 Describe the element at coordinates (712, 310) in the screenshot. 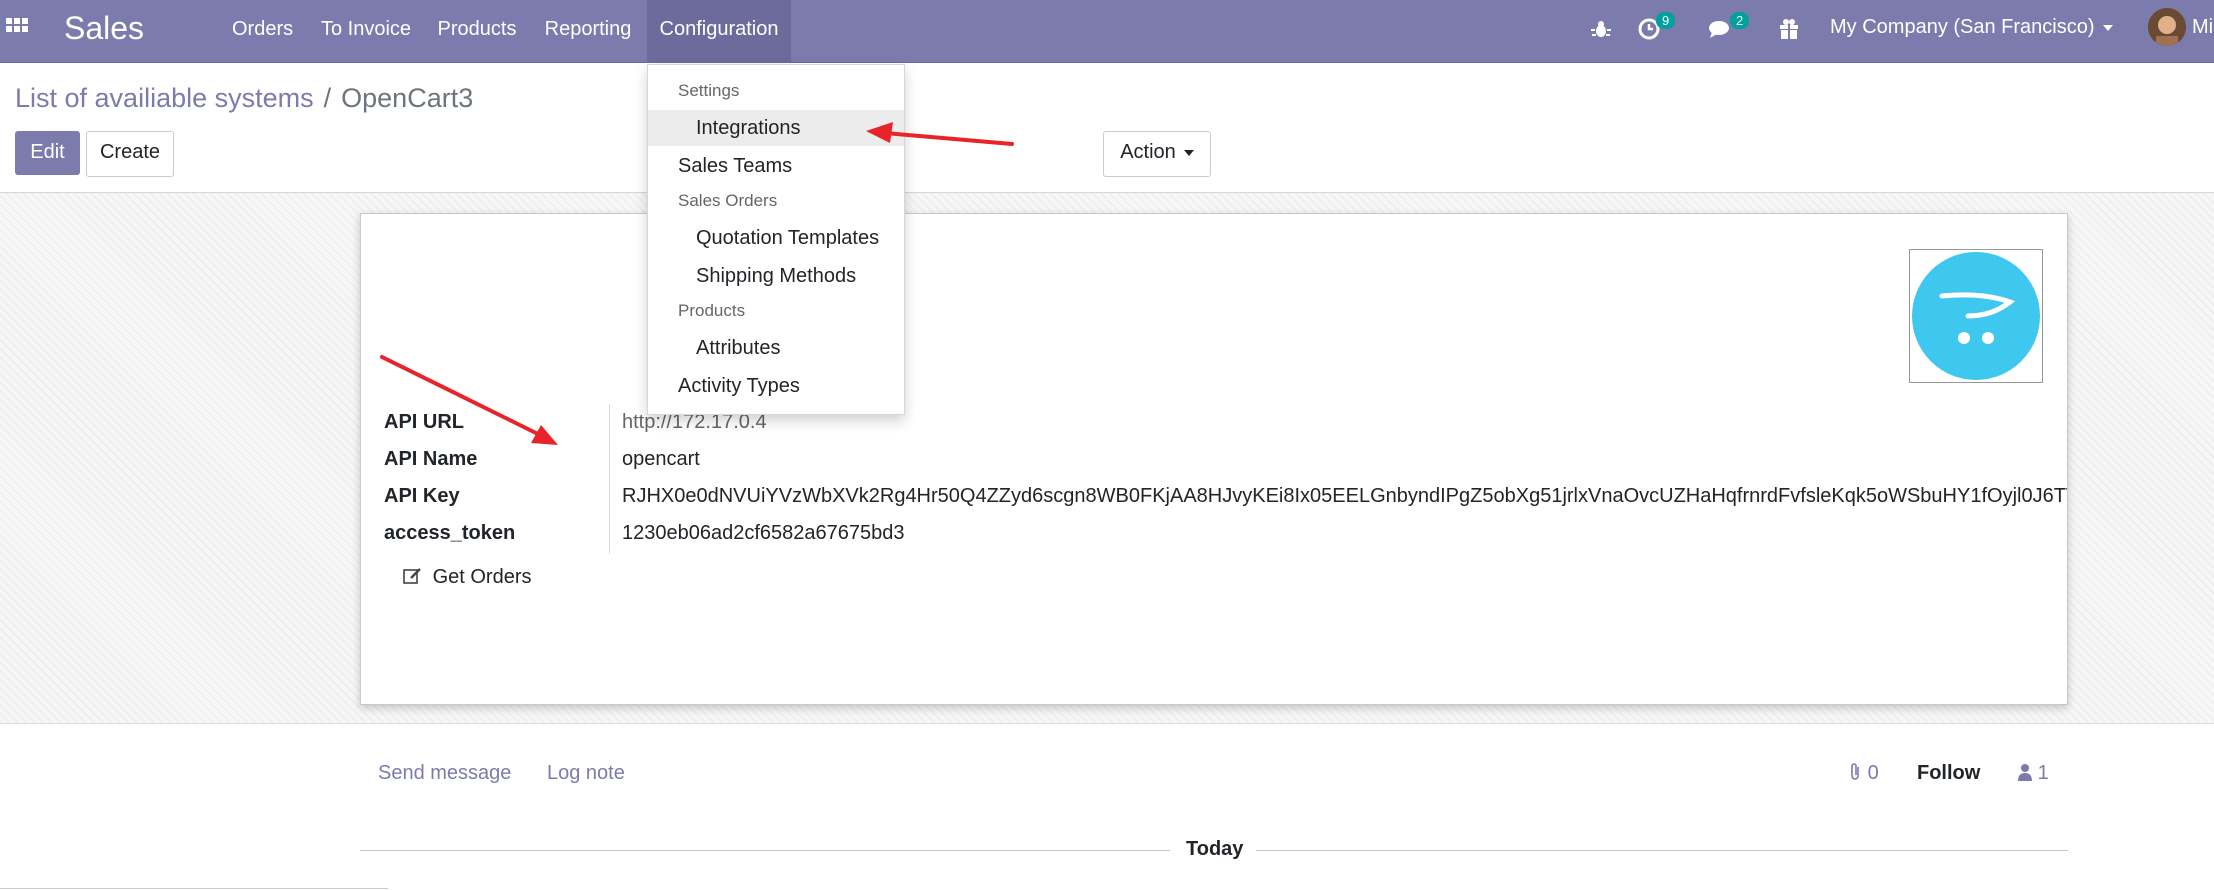

I see `dropdown-header-products: Products` at that location.